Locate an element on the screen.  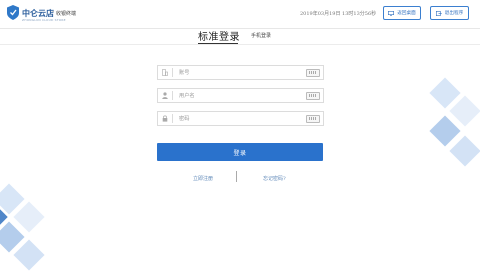
exit-program-label: 退出程序 is located at coordinates (454, 13).